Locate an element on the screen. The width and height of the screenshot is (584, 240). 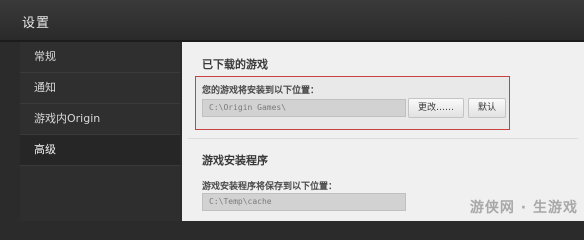
installer-location-label: 游戏安装程序将保存到以下位置： is located at coordinates (270, 187).